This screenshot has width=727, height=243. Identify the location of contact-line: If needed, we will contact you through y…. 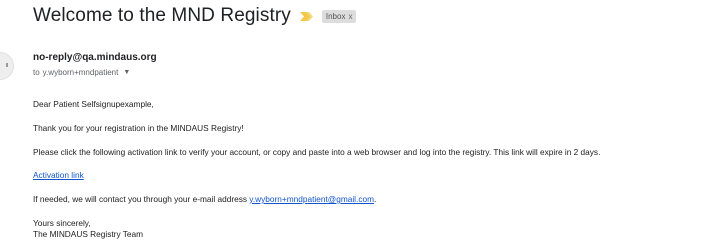
(204, 199).